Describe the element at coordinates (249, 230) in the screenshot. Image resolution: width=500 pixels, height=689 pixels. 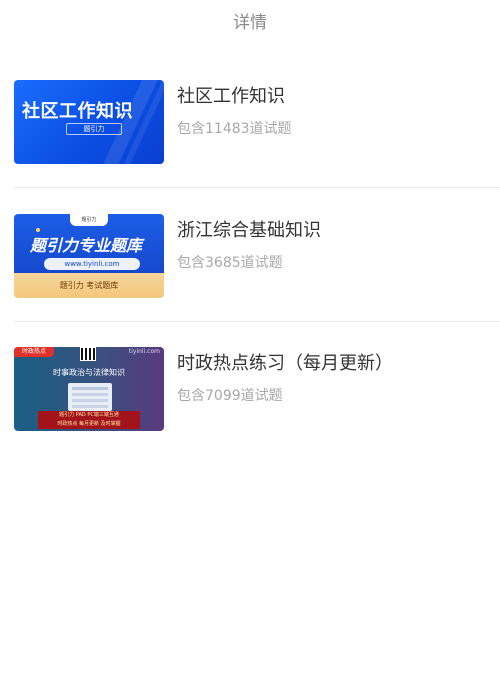
I see `item-title: 浙江综合基础知识` at that location.